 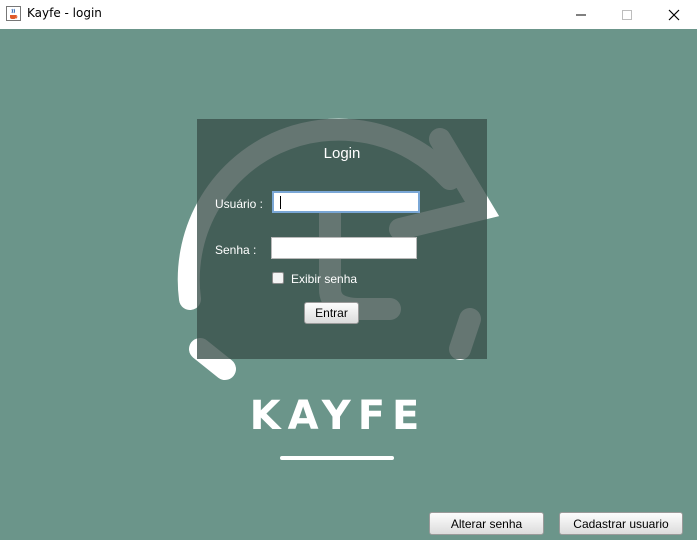 I want to click on username-field, so click(x=346, y=202).